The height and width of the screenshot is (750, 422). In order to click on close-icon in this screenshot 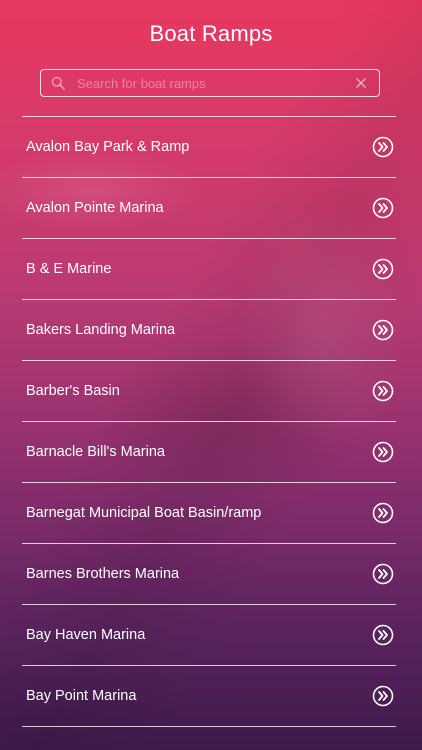, I will do `click(361, 83)`.